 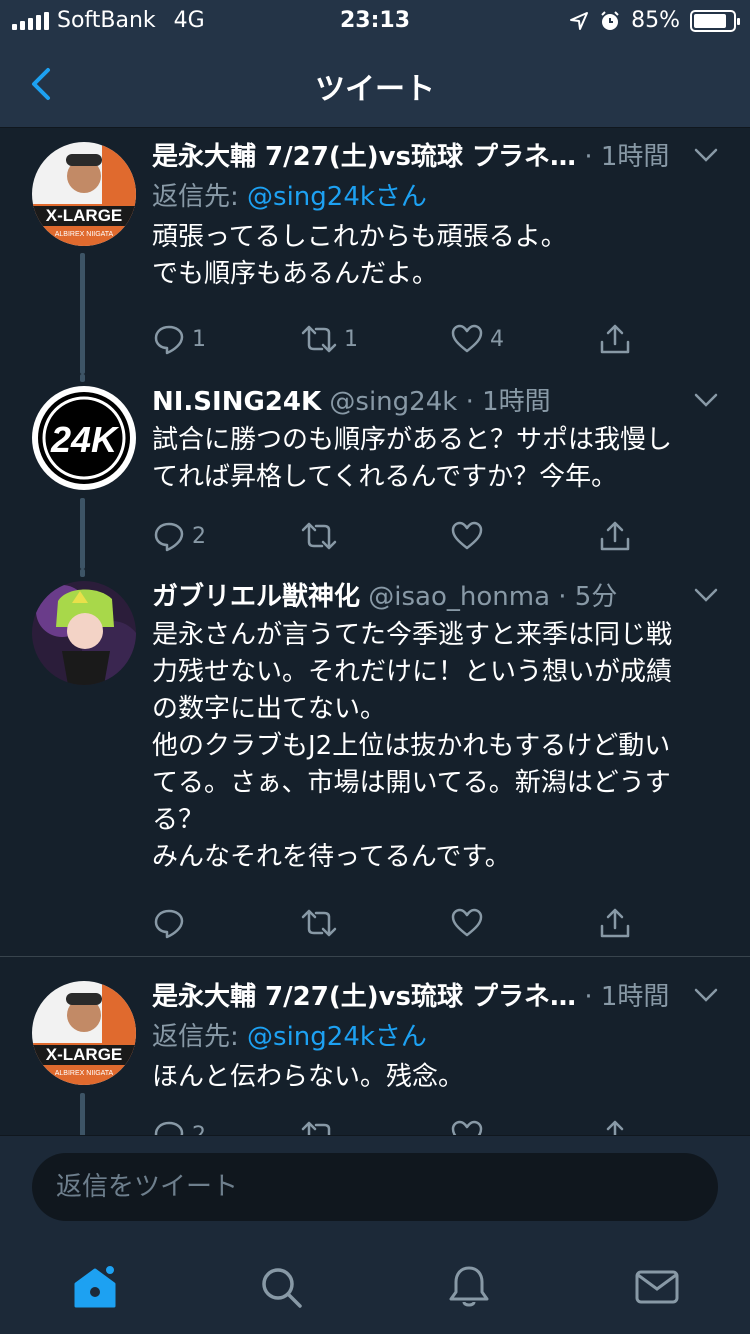 I want to click on like-button: 4, so click(x=477, y=339).